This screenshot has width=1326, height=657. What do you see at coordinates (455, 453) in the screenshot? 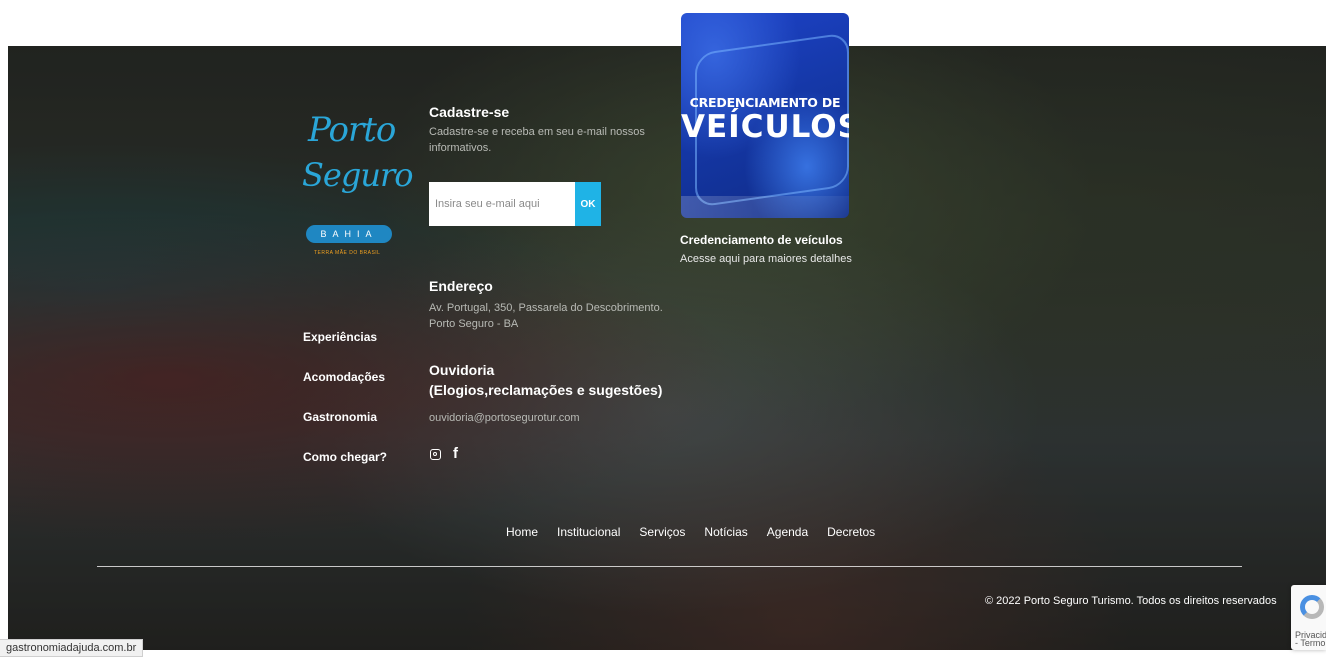
I see `facebook-icon: f` at bounding box center [455, 453].